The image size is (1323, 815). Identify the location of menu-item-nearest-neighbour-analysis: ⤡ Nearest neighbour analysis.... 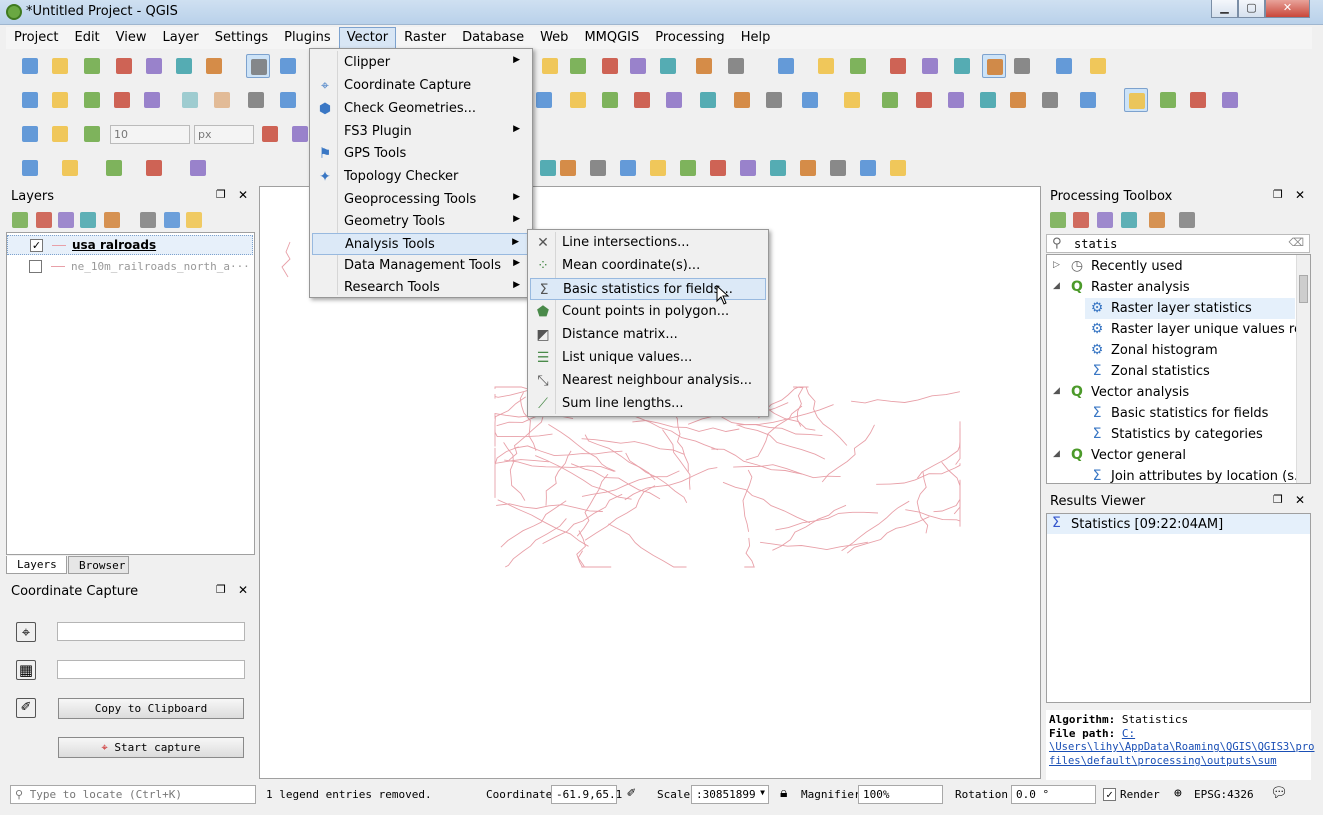
(648, 381).